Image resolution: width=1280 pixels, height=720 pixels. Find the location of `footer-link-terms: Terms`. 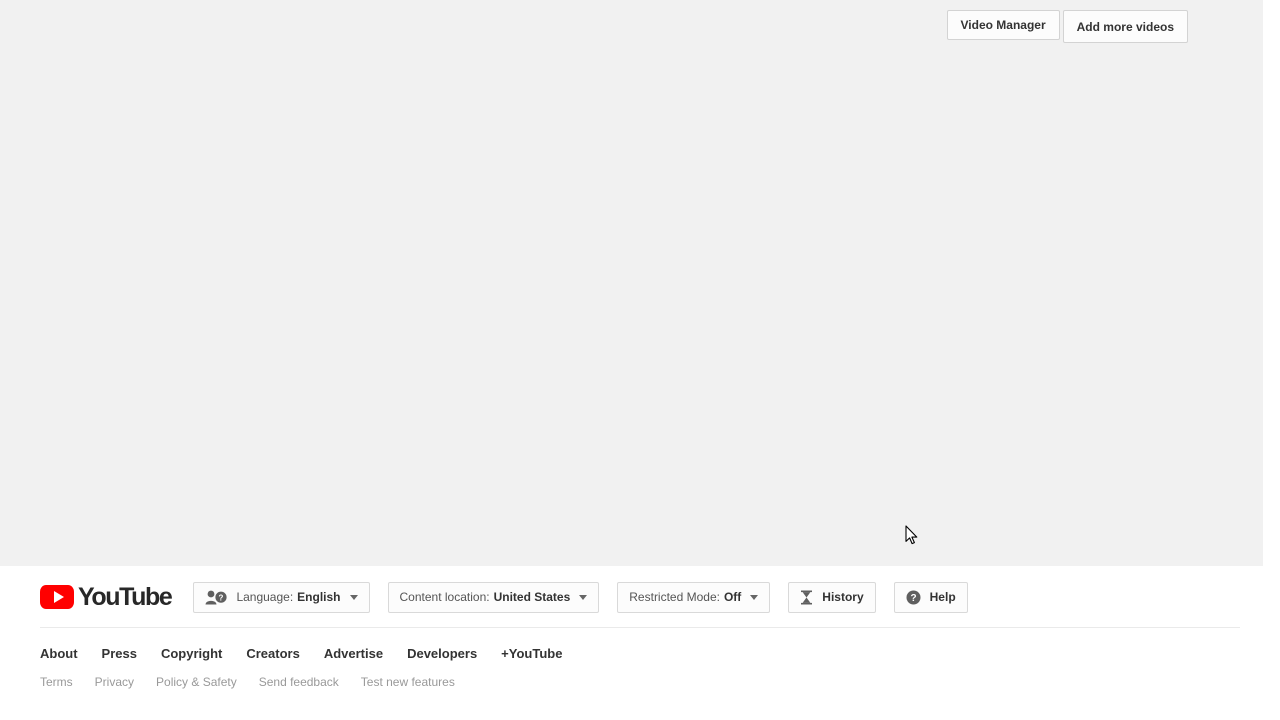

footer-link-terms: Terms is located at coordinates (56, 682).